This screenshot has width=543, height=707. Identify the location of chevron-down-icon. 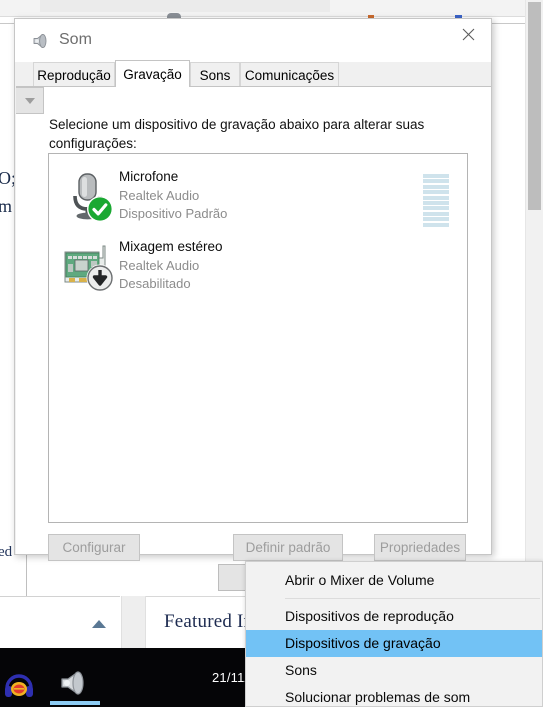
(29, 100).